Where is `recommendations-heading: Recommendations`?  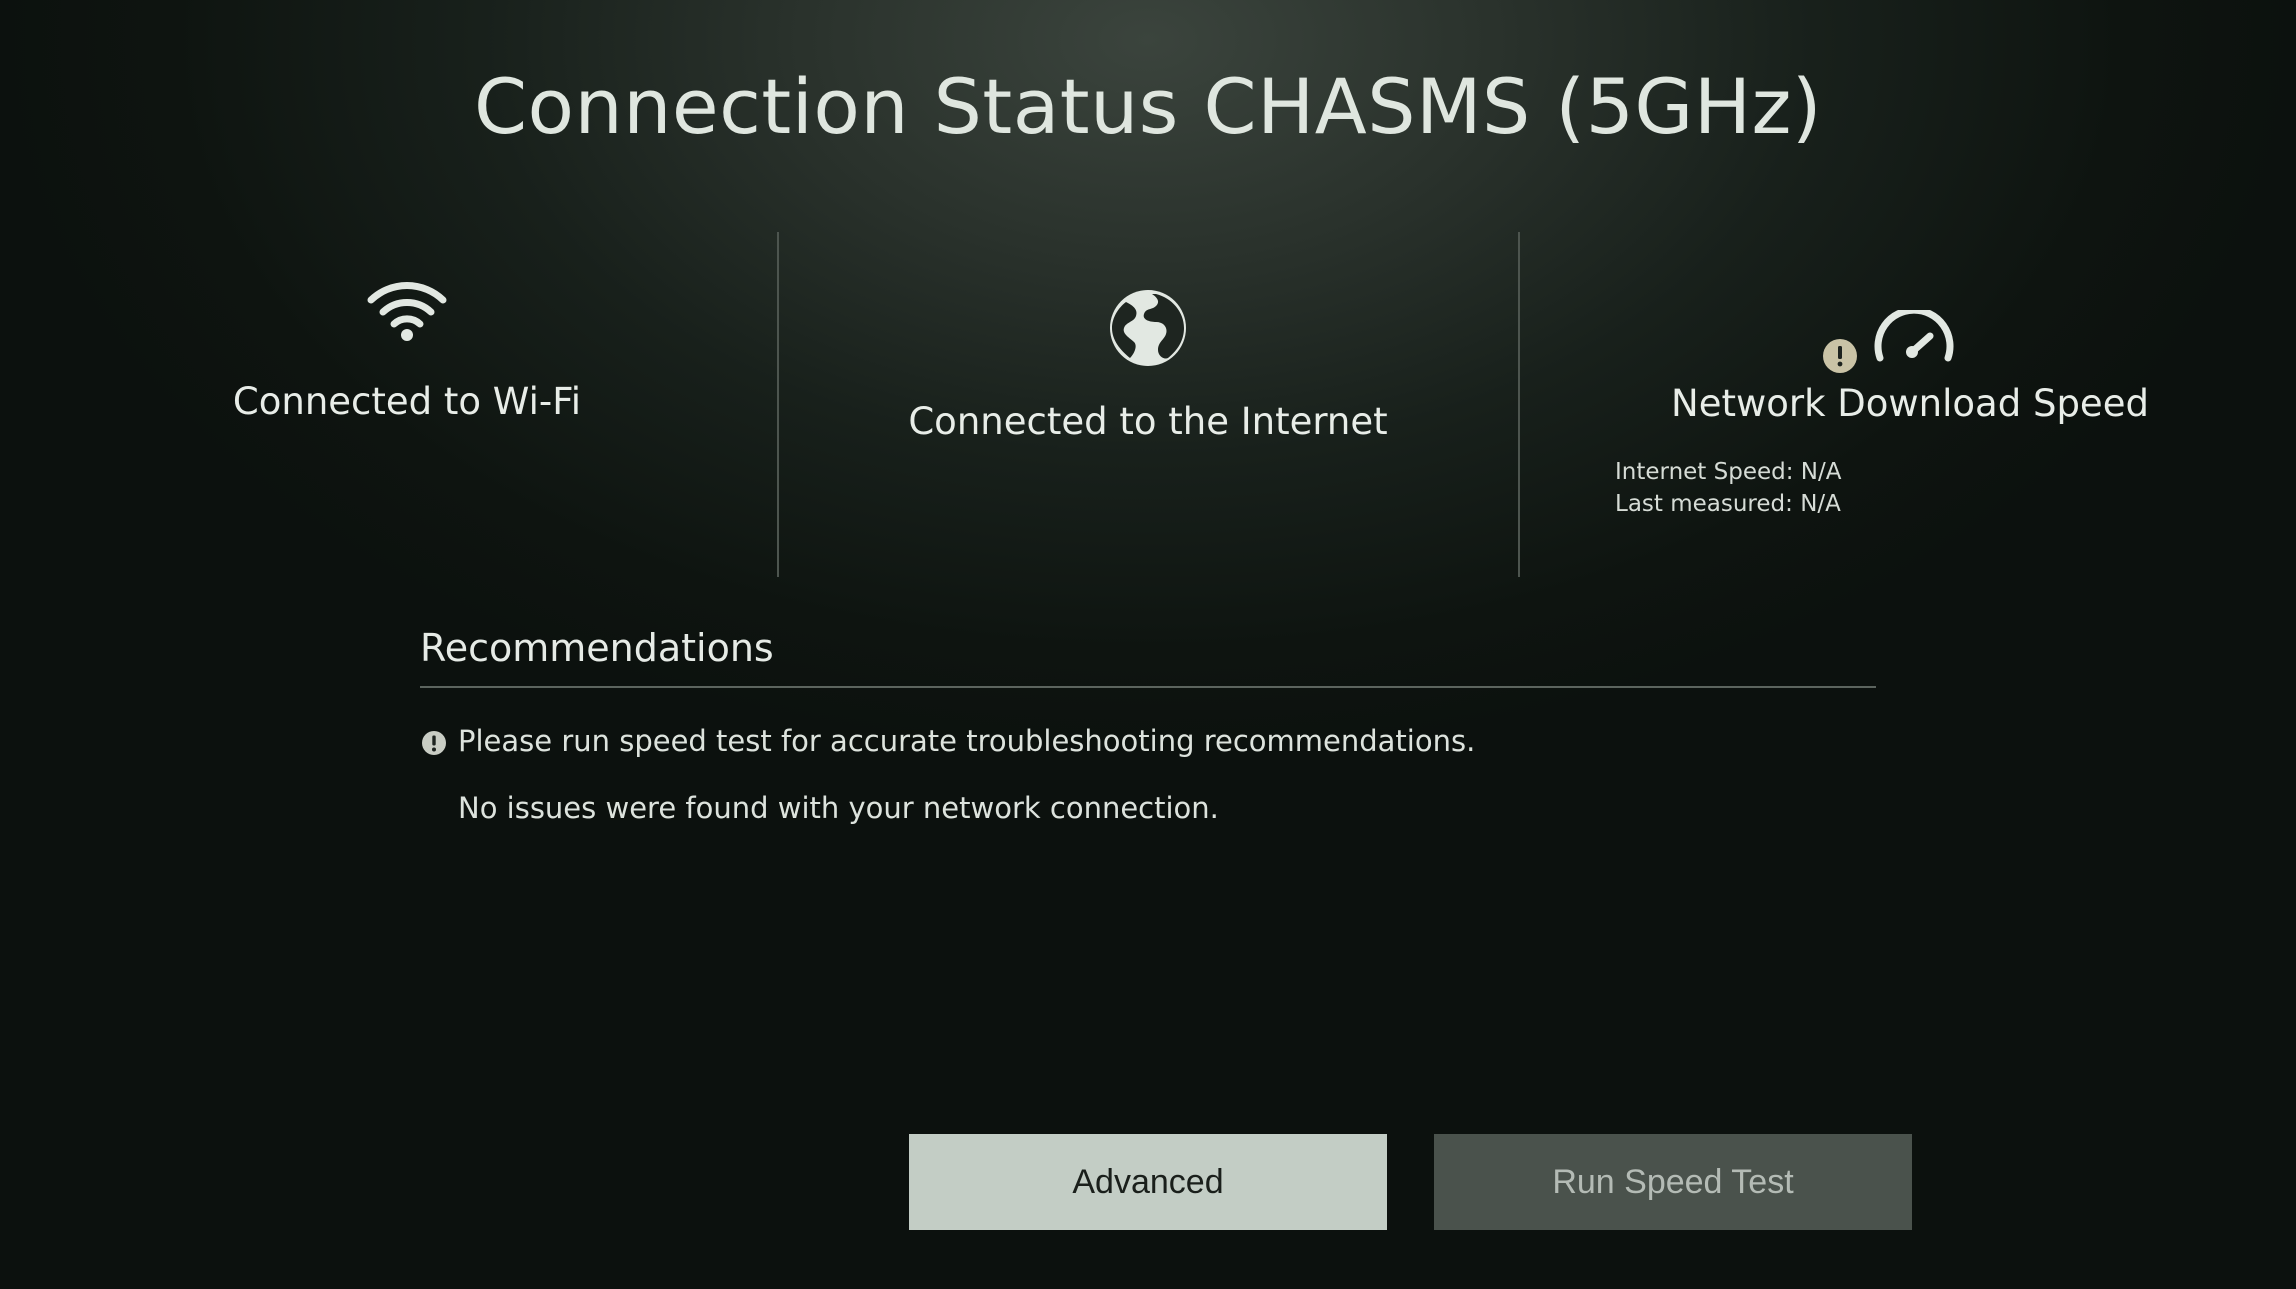 recommendations-heading: Recommendations is located at coordinates (597, 648).